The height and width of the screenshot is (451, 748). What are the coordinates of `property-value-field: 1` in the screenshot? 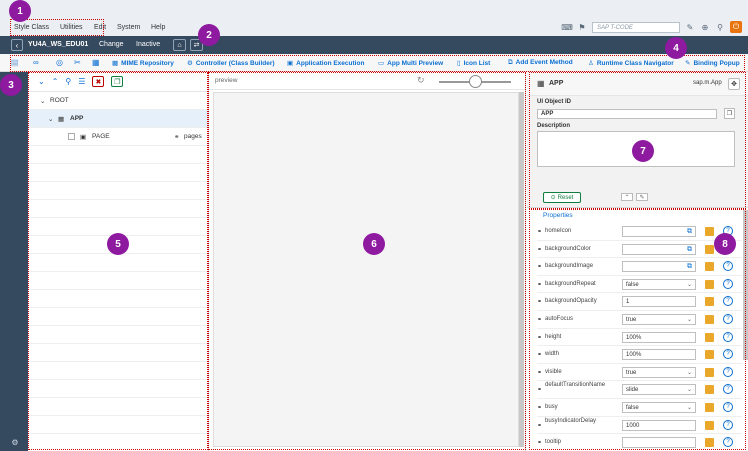 It's located at (659, 302).